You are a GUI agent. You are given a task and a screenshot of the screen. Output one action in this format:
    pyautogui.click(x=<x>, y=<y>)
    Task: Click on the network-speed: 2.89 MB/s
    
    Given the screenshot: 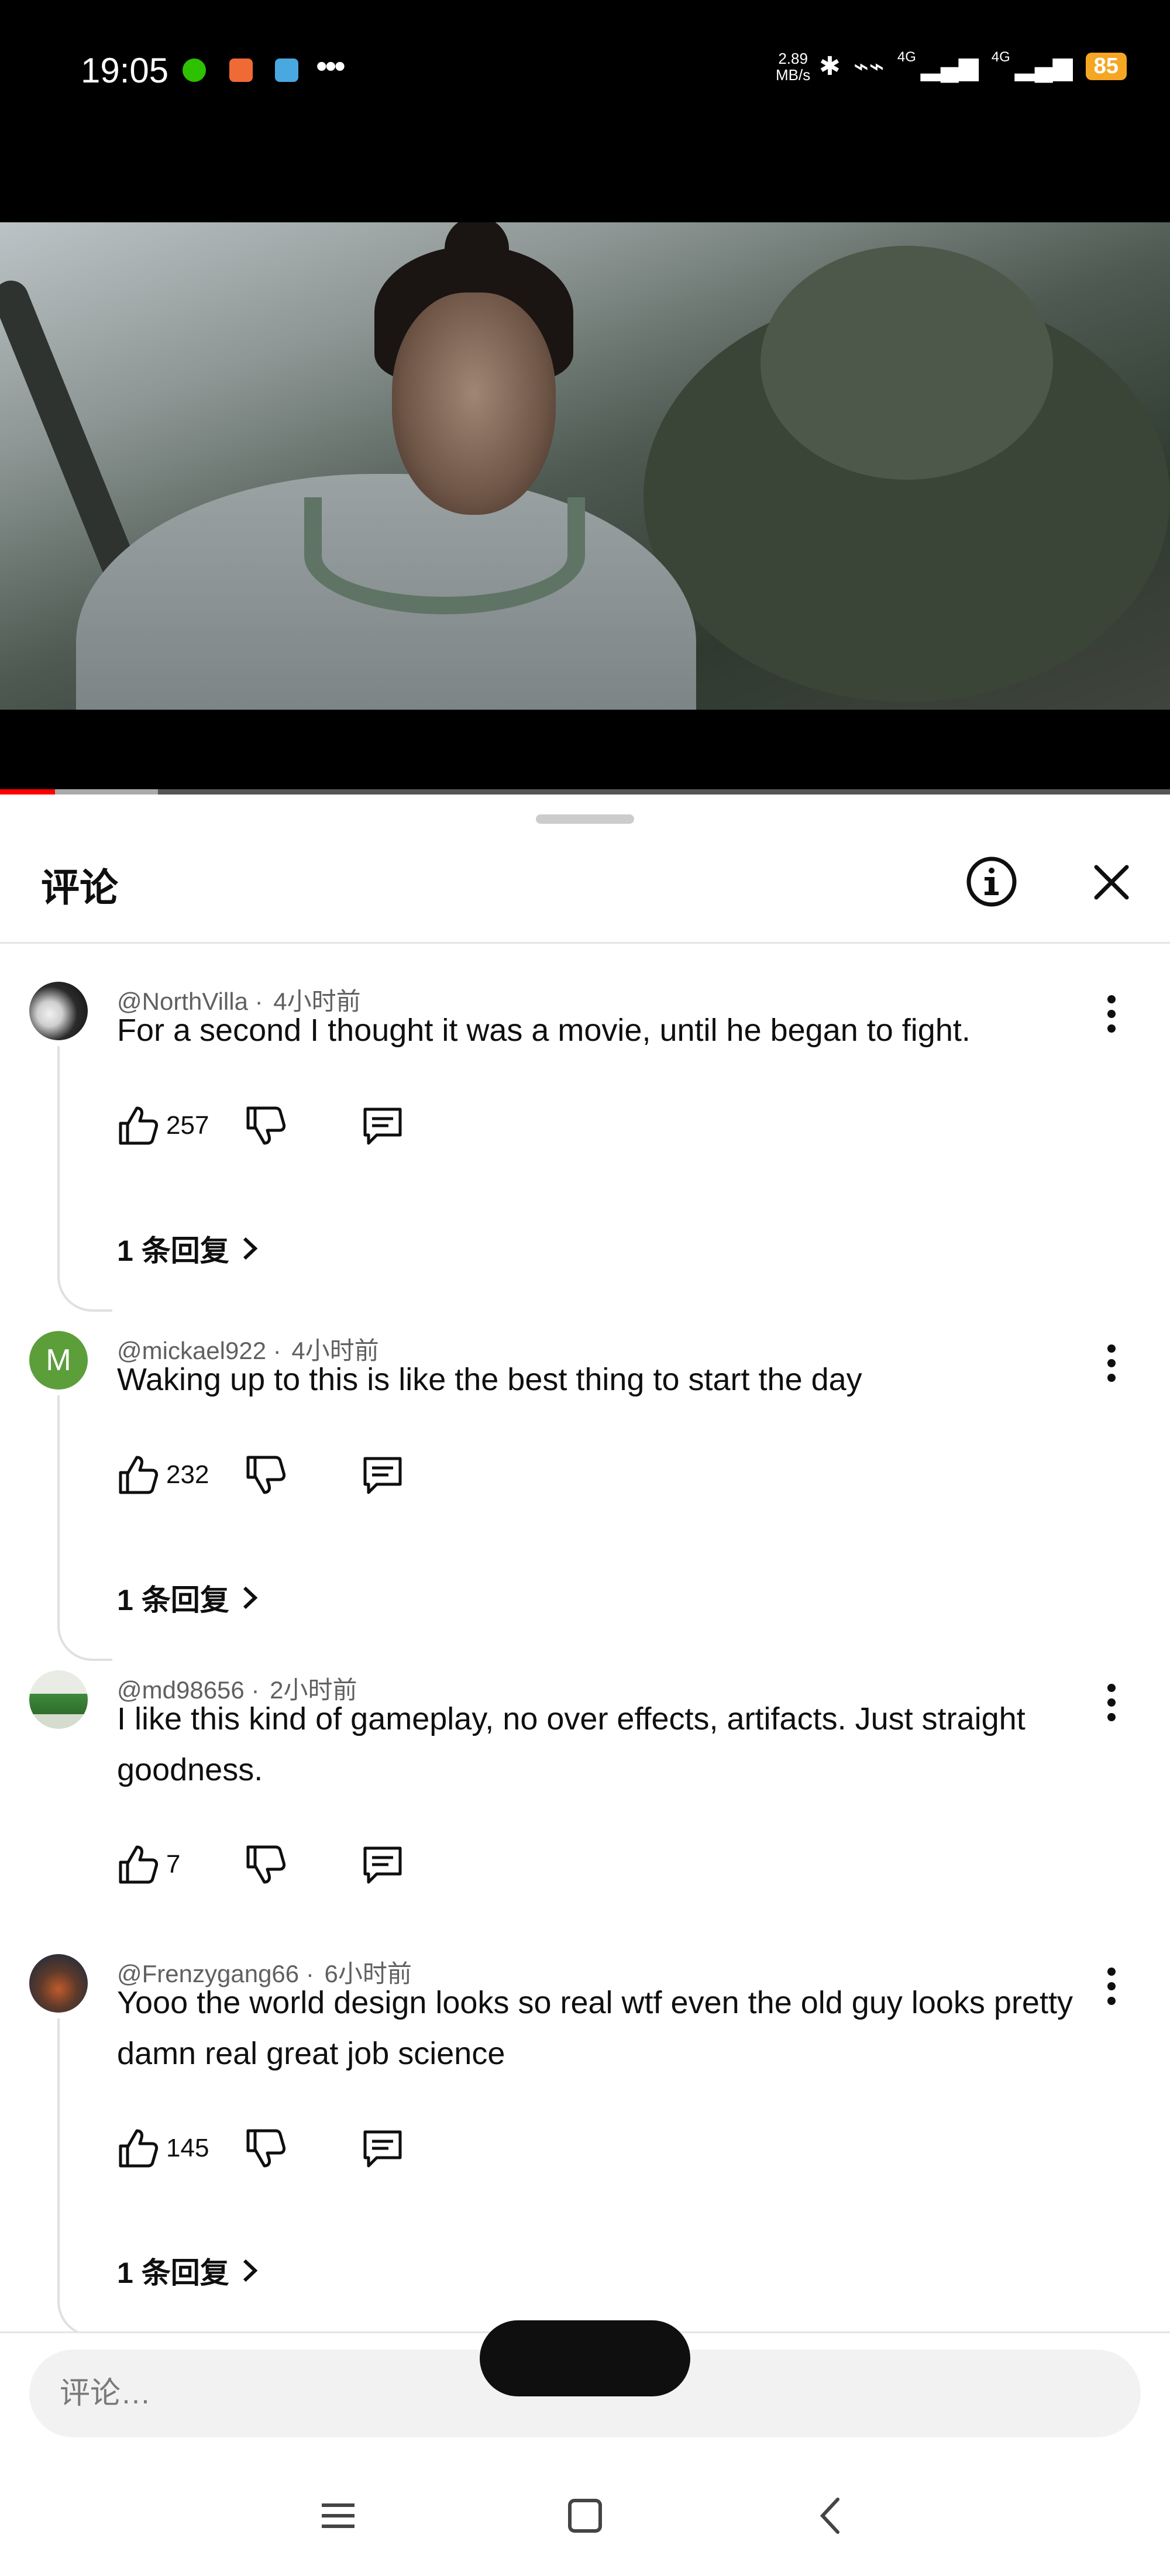 What is the action you would take?
    pyautogui.click(x=793, y=66)
    